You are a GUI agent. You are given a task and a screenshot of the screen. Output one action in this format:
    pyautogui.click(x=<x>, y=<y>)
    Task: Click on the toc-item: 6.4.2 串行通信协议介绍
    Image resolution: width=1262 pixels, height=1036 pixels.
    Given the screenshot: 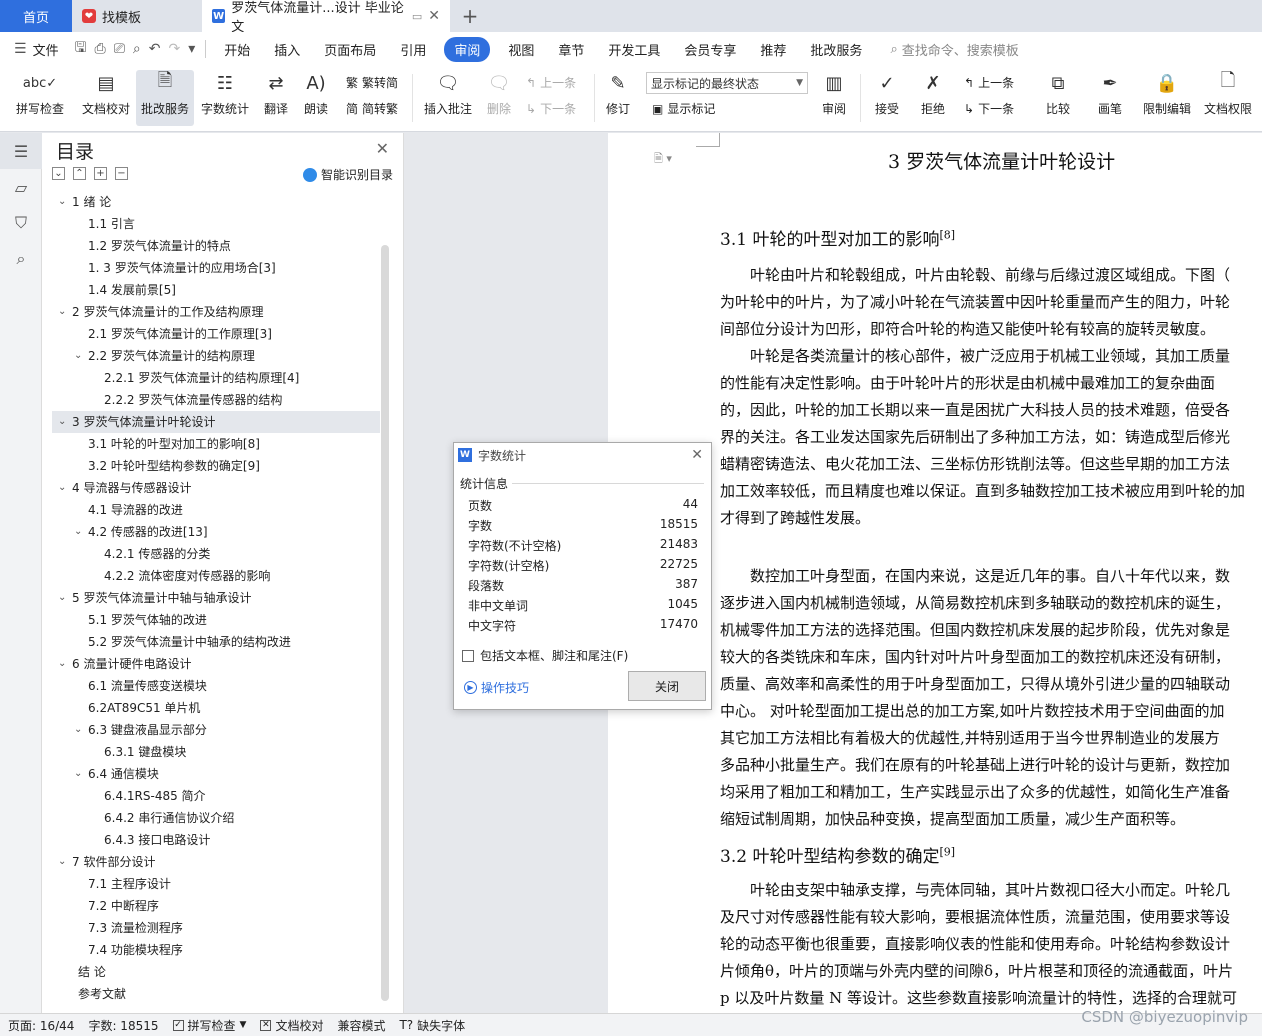 What is the action you would take?
    pyautogui.click(x=216, y=818)
    